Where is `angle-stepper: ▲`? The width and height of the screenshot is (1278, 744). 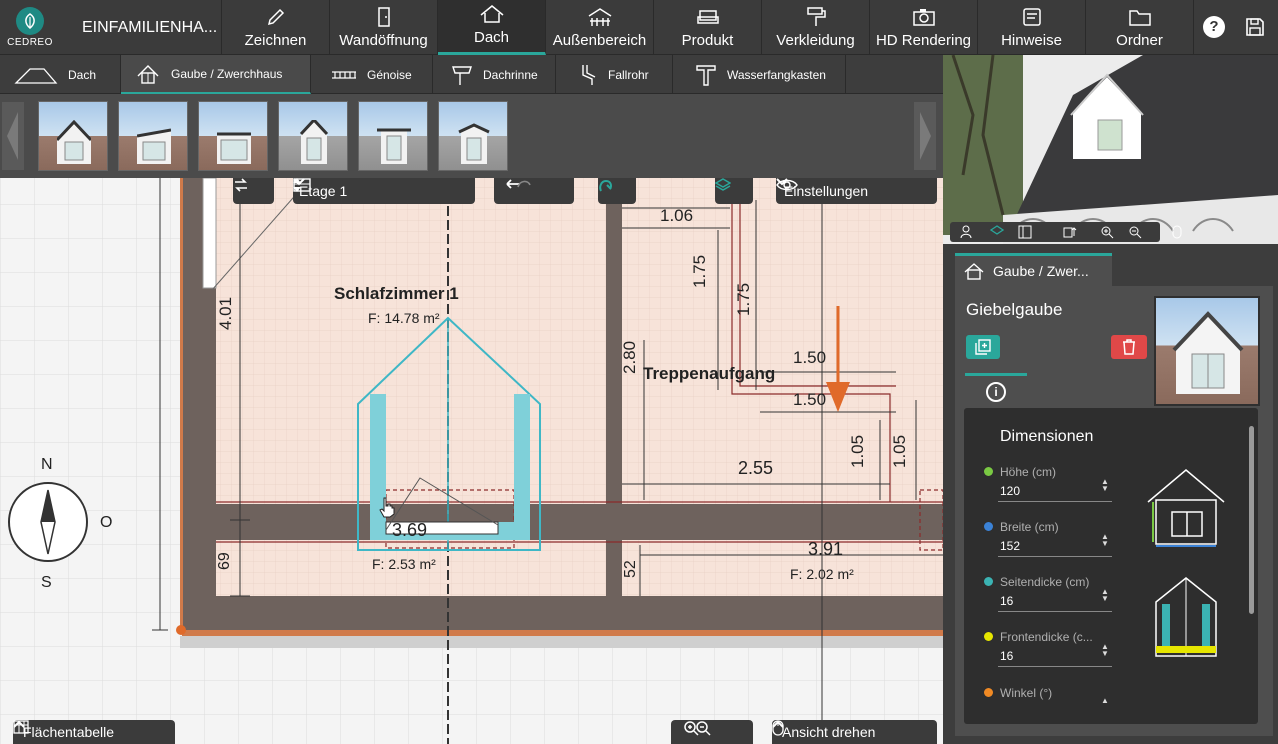
angle-stepper: ▲ is located at coordinates (1105, 701).